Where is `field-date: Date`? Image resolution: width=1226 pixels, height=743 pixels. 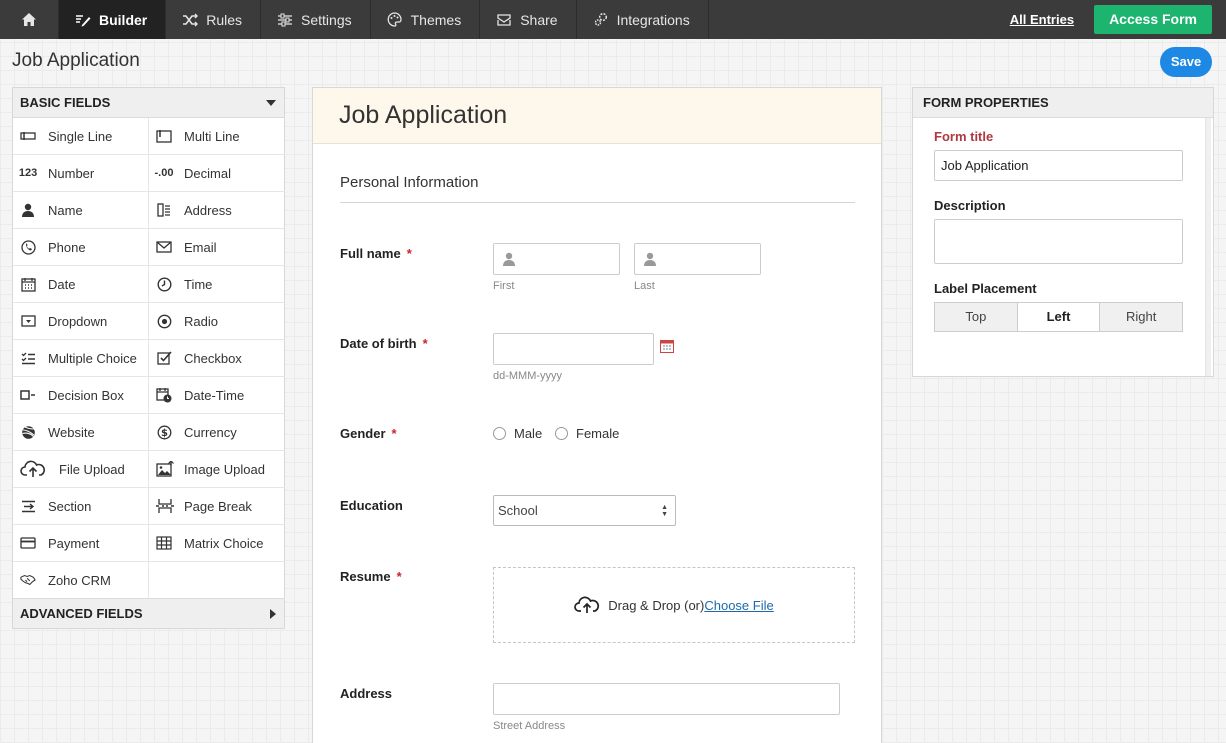 field-date: Date is located at coordinates (81, 284).